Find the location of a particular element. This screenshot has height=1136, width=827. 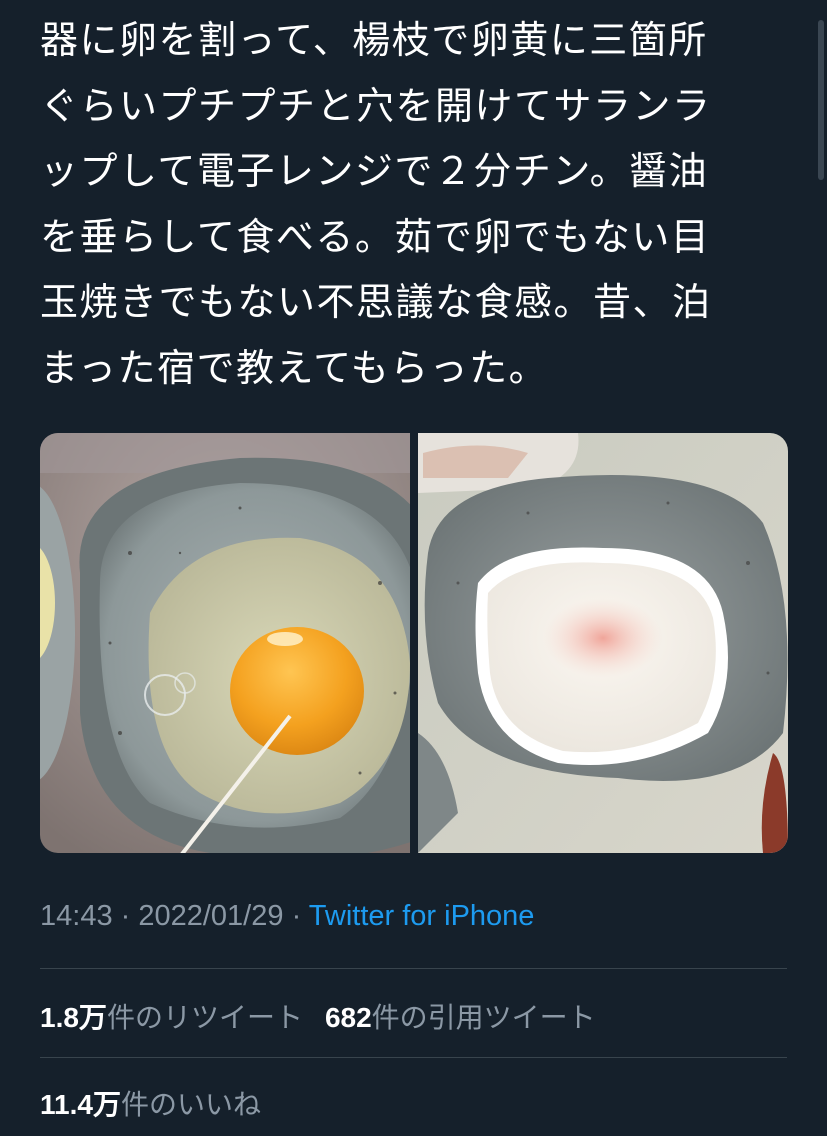

likes-stat: 11.4万件のいいね is located at coordinates (150, 1104).